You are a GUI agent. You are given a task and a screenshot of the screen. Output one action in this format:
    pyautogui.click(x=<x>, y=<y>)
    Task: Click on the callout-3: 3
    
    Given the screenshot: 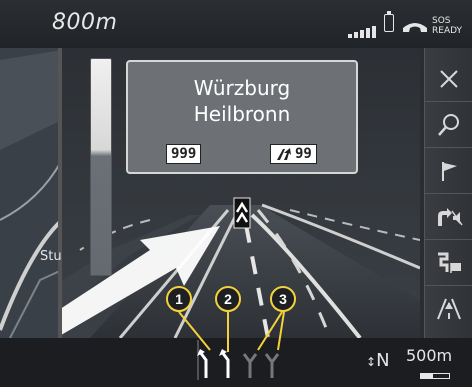 What is the action you would take?
    pyautogui.click(x=283, y=299)
    